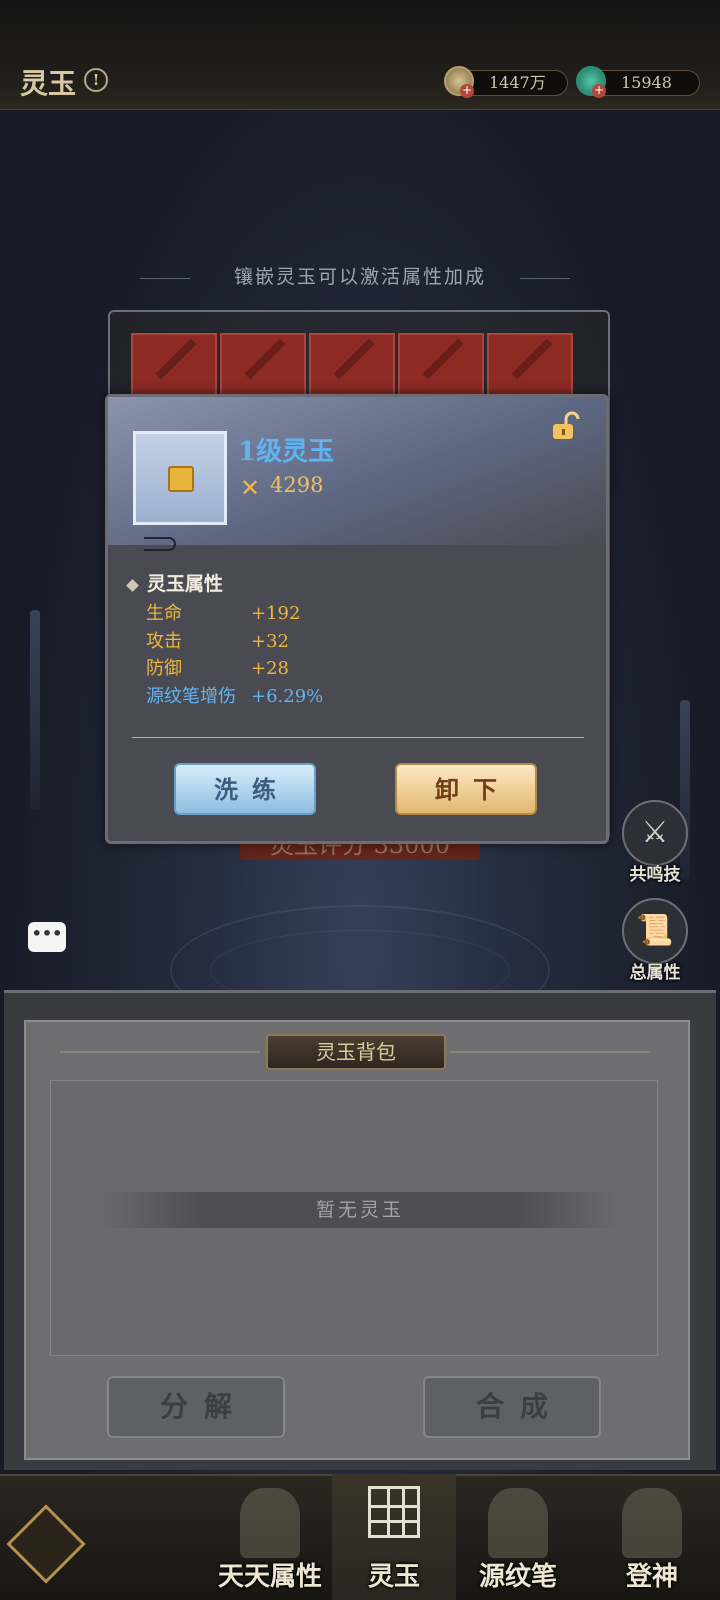 This screenshot has width=720, height=1600. I want to click on attribute-name: 源纹笔增伤, so click(191, 696).